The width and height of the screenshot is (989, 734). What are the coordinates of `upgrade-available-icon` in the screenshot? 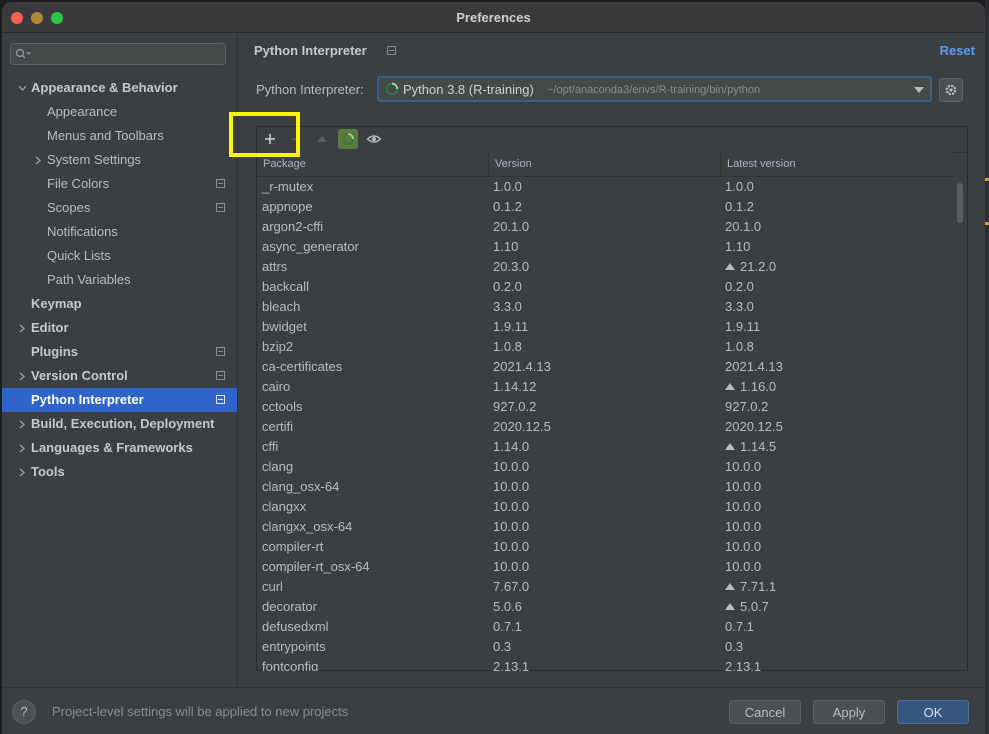 It's located at (730, 386).